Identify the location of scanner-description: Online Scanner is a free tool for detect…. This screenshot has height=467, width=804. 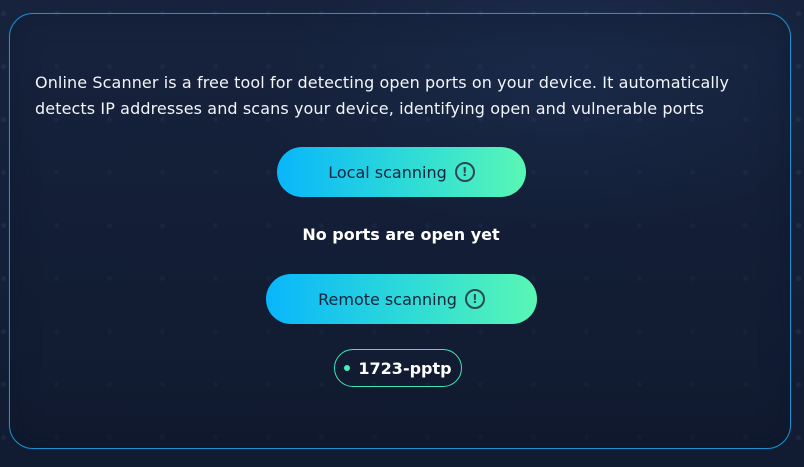
(382, 95).